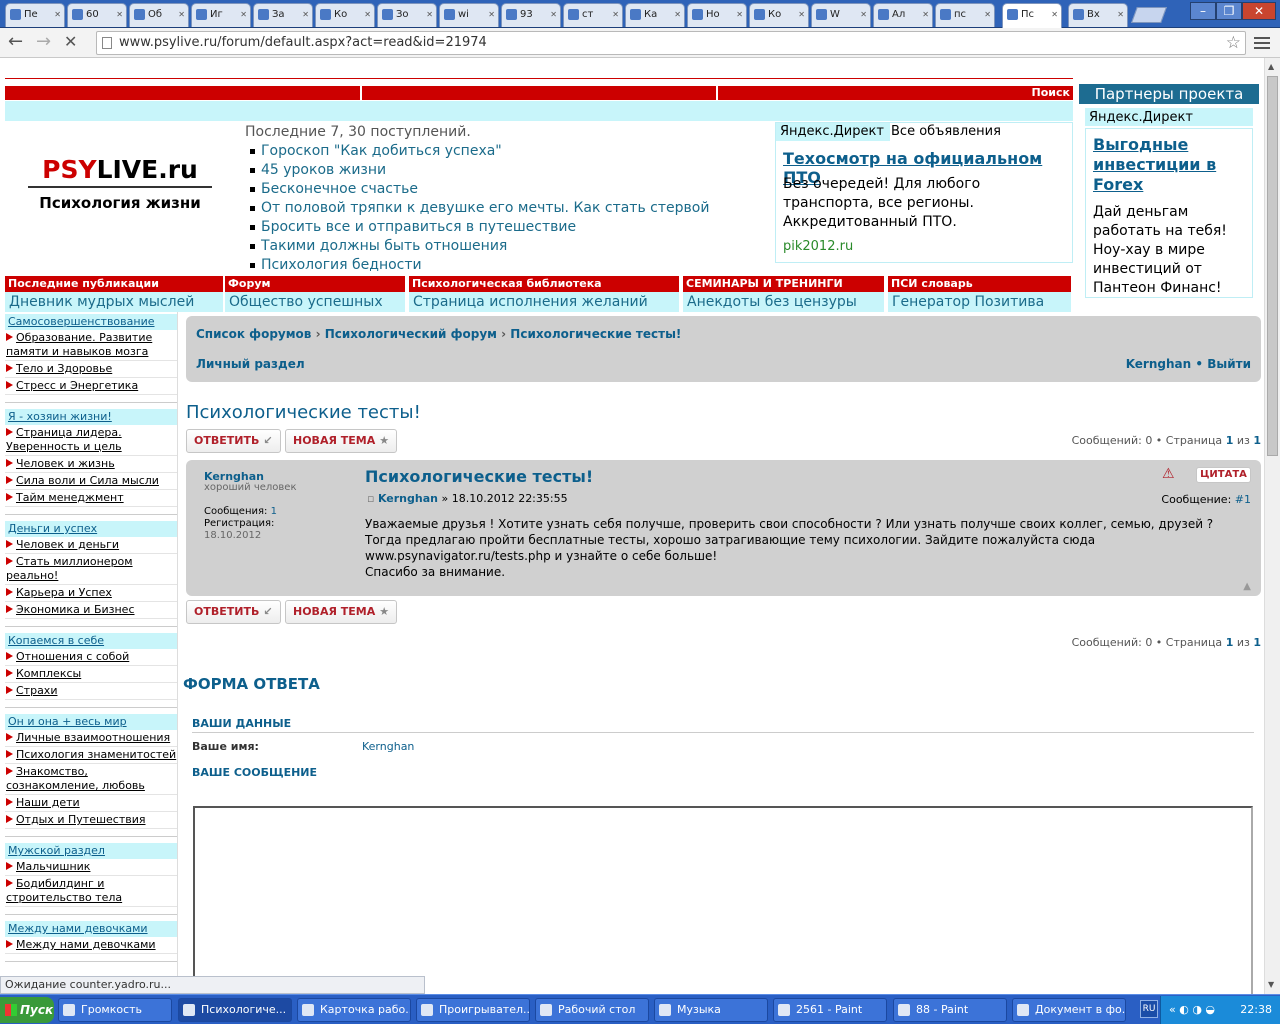 The width and height of the screenshot is (1280, 1024). Describe the element at coordinates (91, 481) in the screenshot. I see `sidebar-item: Сила воли и Сила мысли` at that location.